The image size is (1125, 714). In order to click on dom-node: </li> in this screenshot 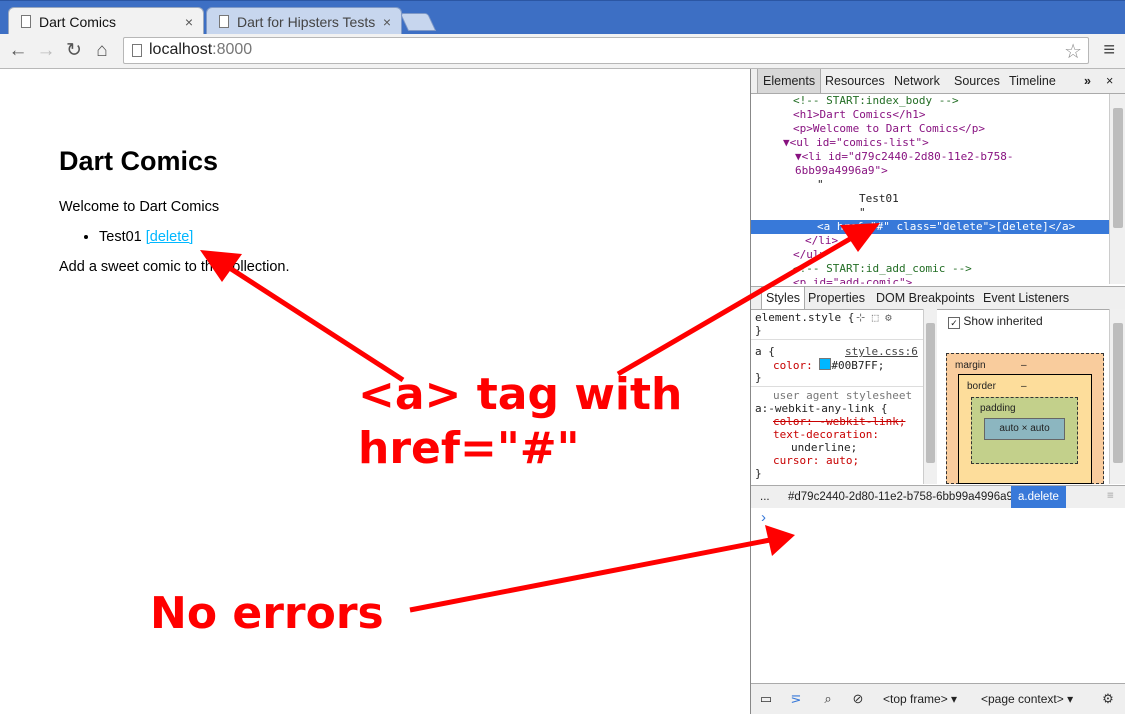, I will do `click(821, 241)`.